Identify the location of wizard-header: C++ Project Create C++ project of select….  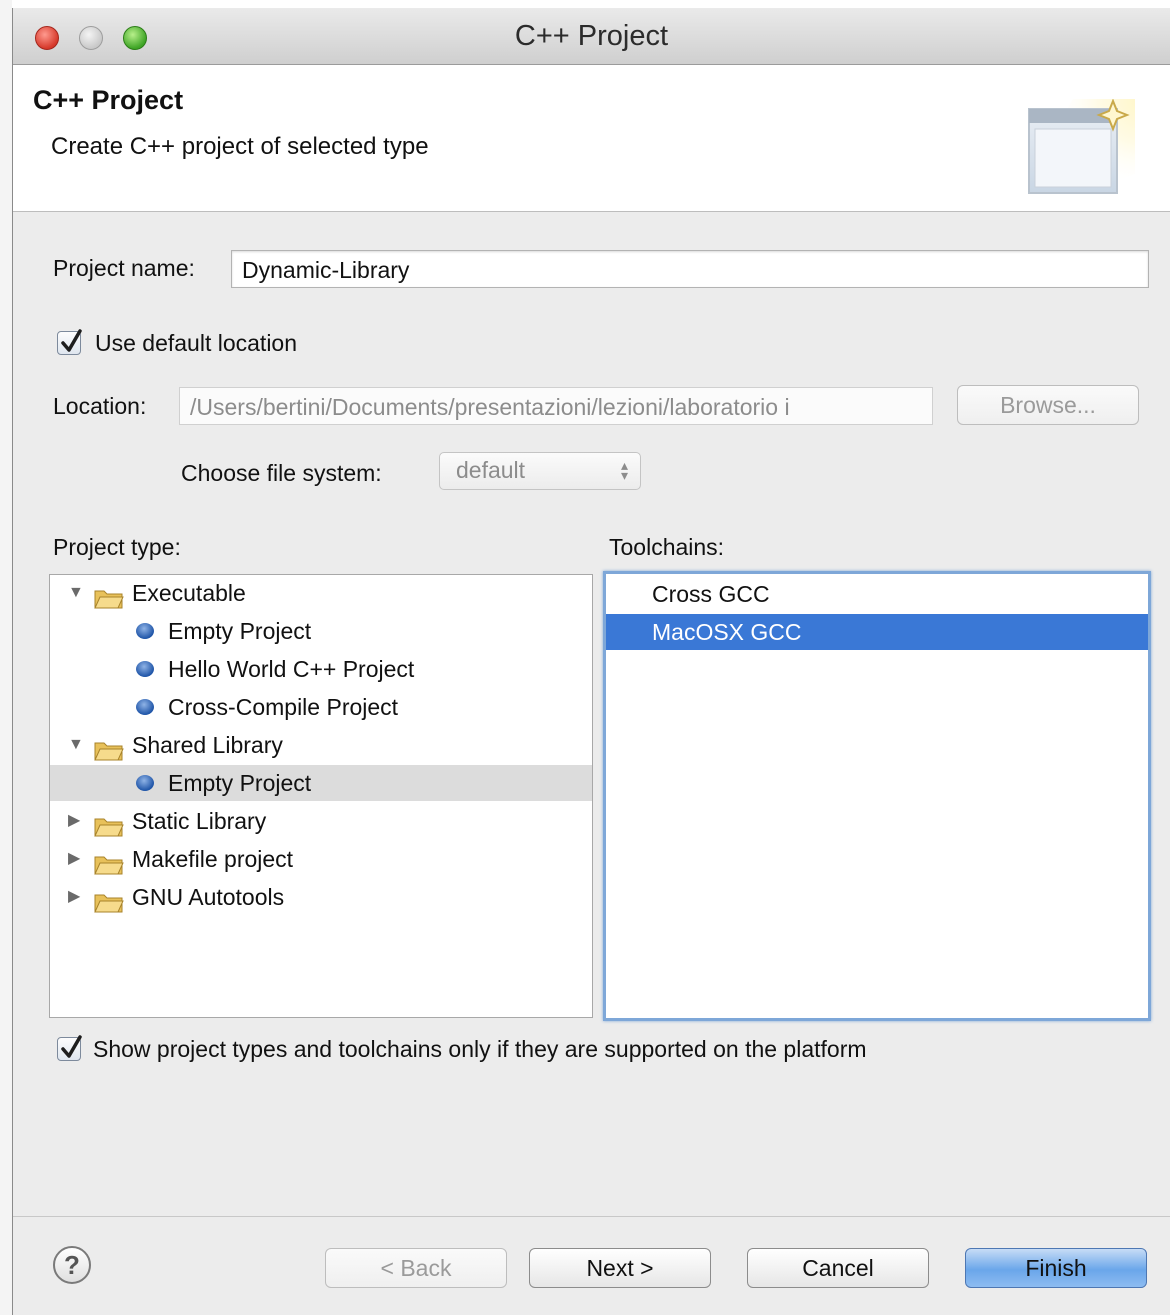
(591, 138).